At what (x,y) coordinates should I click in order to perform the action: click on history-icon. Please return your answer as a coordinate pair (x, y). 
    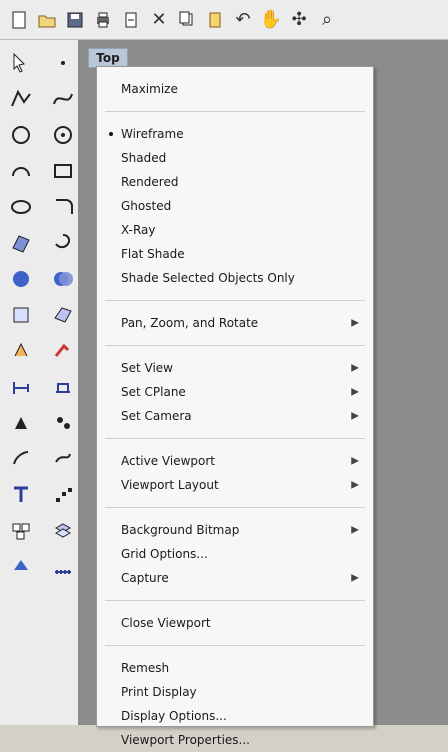
    Looking at the image, I should click on (21, 459).